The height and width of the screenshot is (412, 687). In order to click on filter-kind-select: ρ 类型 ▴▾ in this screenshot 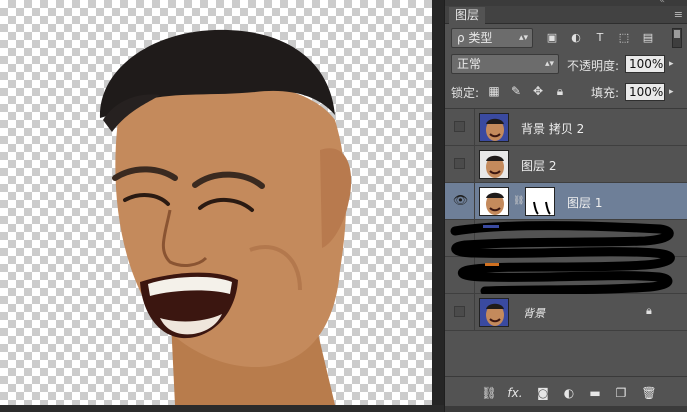, I will do `click(492, 38)`.